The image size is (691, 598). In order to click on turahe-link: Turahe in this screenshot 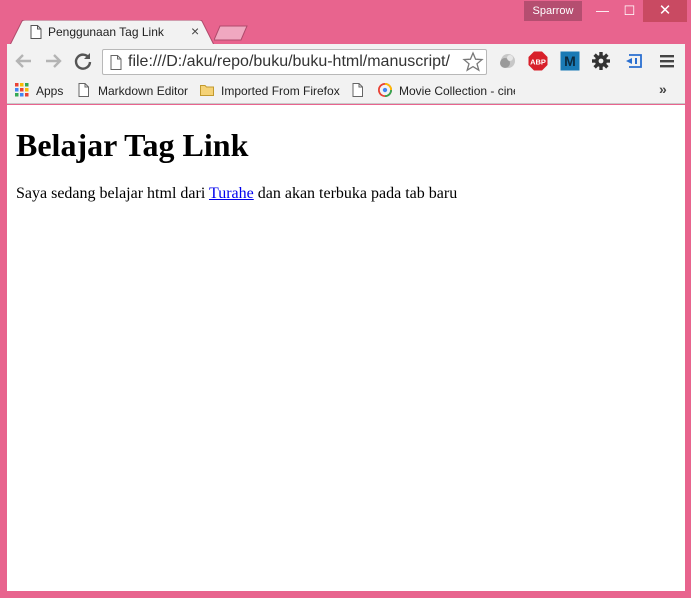, I will do `click(231, 193)`.